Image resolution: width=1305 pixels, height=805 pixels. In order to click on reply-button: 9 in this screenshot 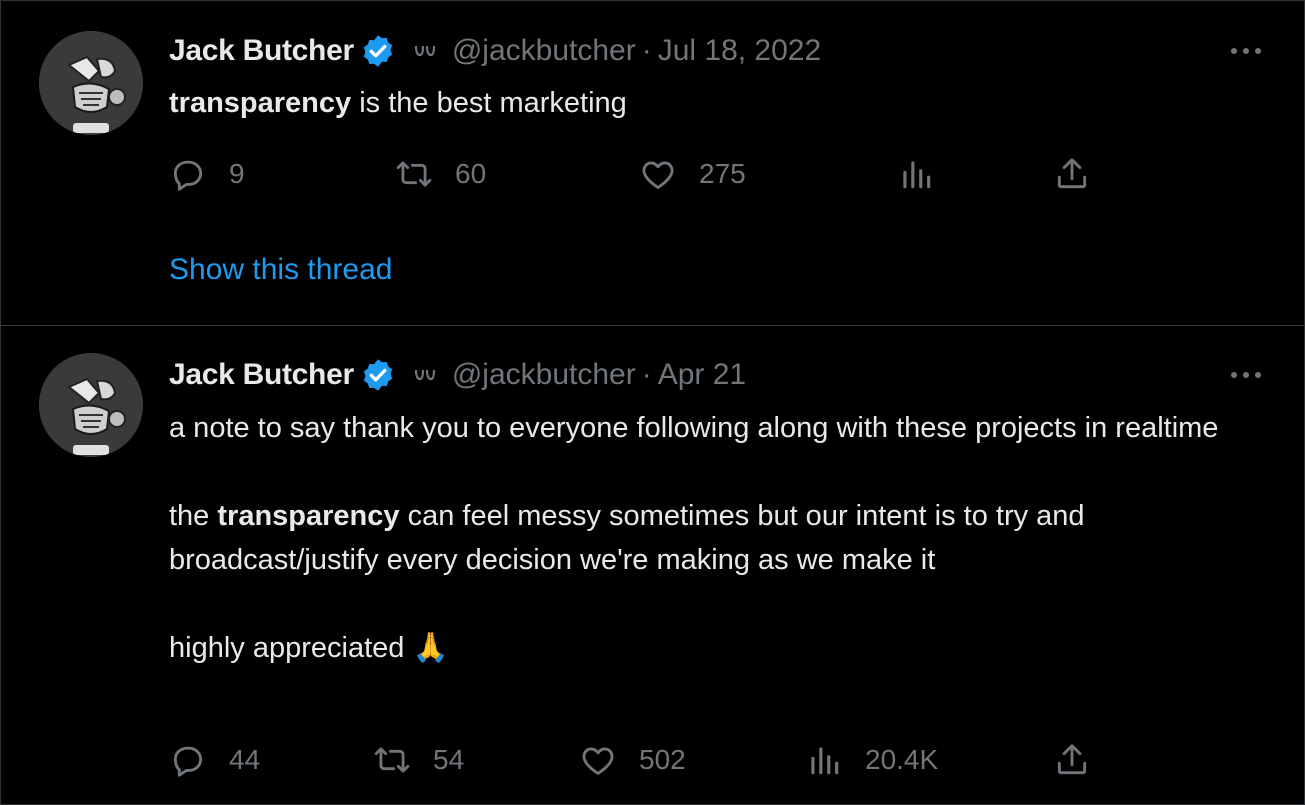, I will do `click(207, 174)`.